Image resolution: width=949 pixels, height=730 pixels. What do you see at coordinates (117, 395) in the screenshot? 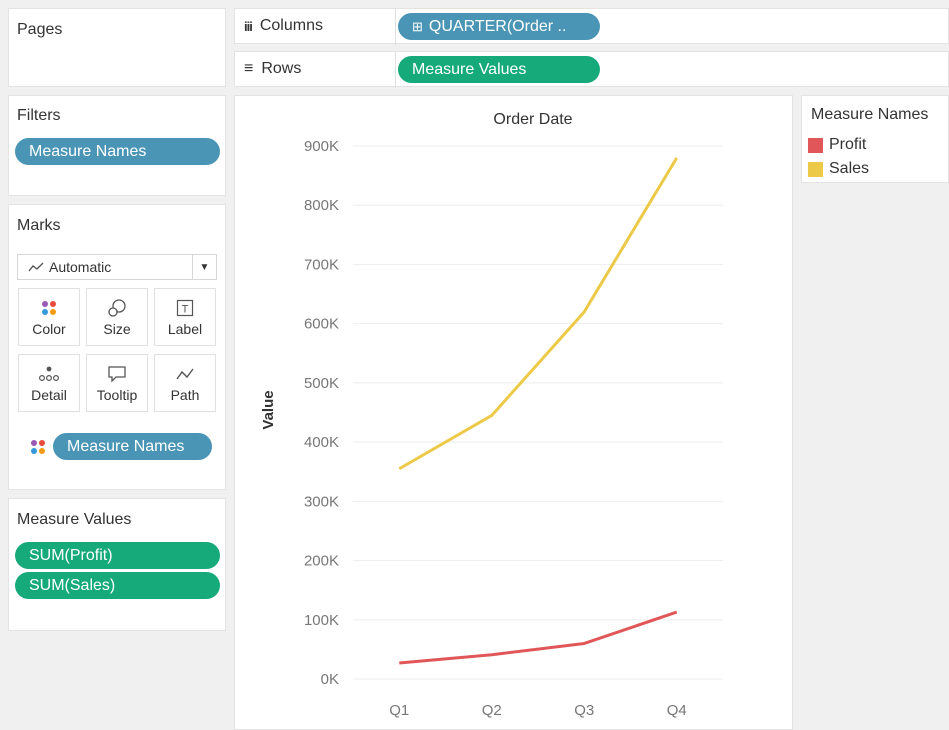
I see `tooltip-label: Tooltip` at bounding box center [117, 395].